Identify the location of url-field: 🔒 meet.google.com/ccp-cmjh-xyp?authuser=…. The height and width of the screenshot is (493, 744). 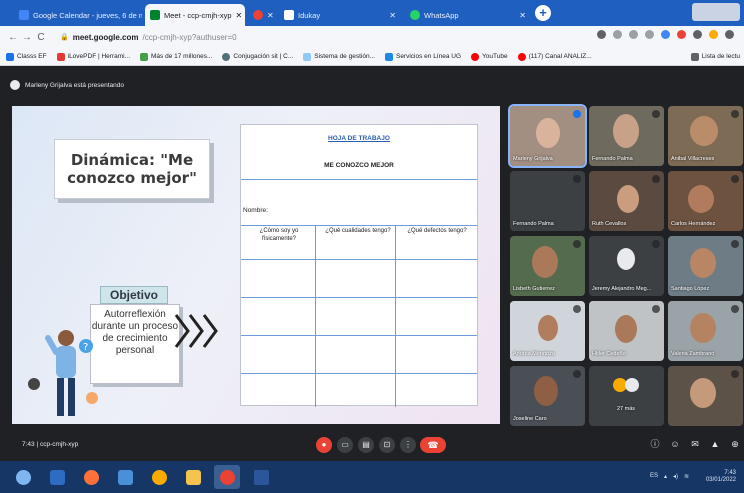
(148, 37).